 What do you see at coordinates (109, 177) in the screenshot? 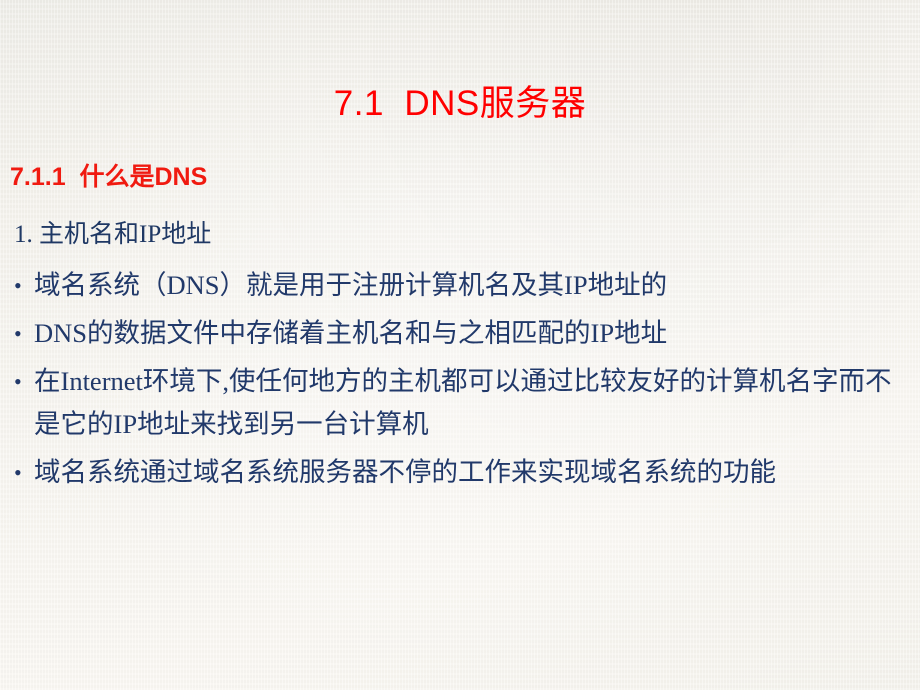
I see `section-heading: 7.1.1 什么是DNS` at bounding box center [109, 177].